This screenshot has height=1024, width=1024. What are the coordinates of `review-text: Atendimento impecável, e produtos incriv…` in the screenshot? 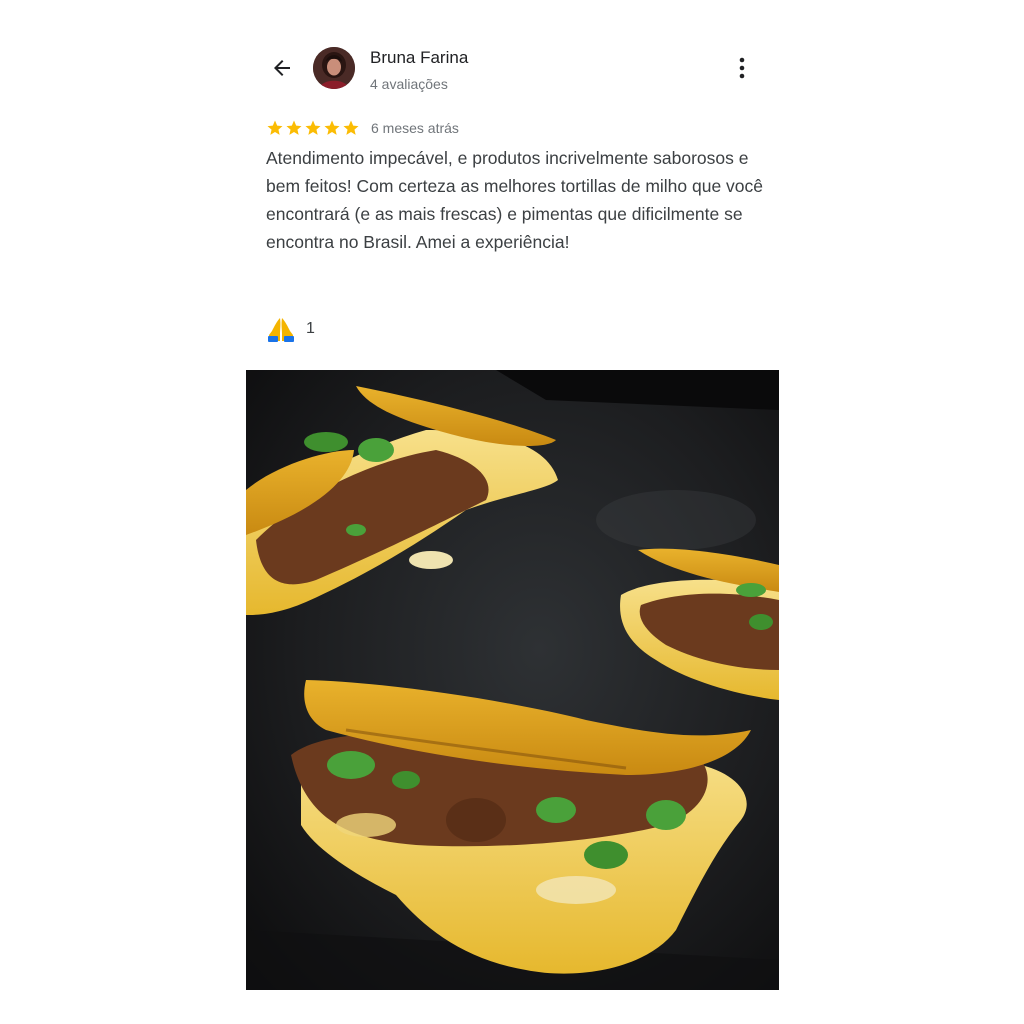 It's located at (515, 200).